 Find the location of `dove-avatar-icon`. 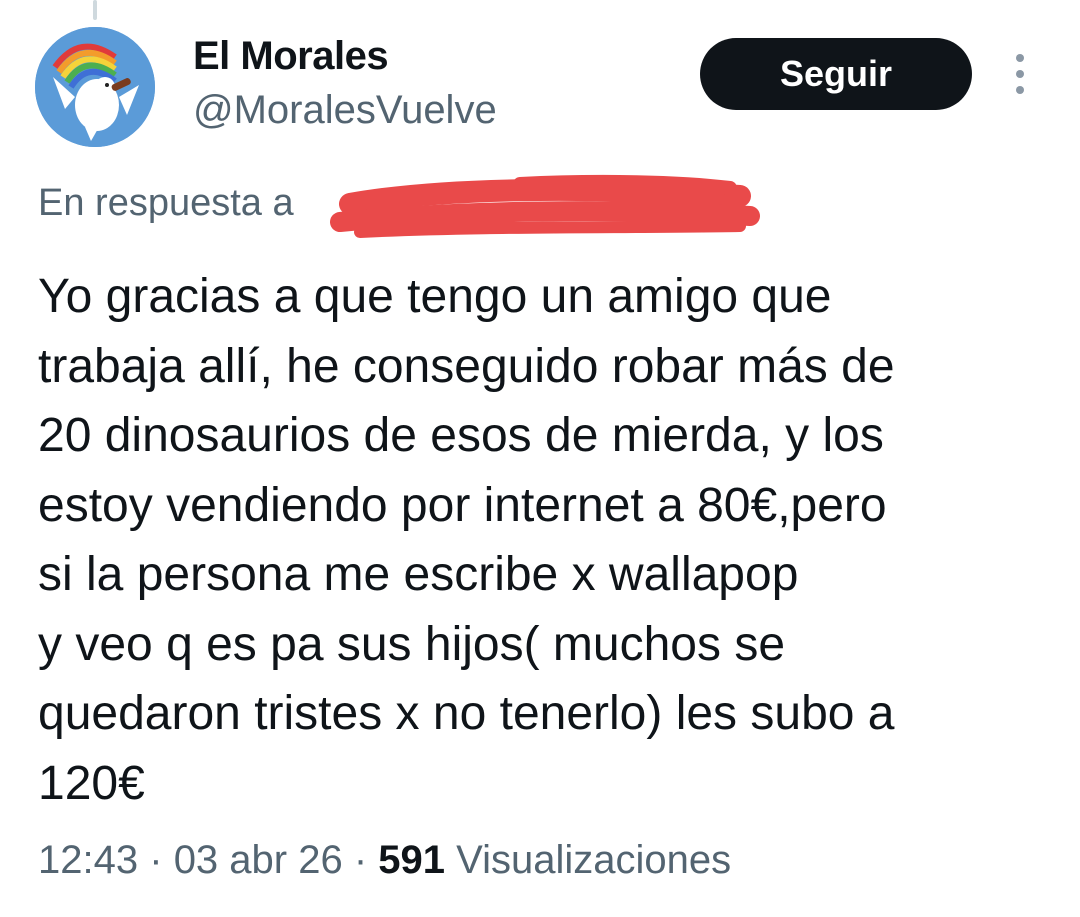

dove-avatar-icon is located at coordinates (95, 87).